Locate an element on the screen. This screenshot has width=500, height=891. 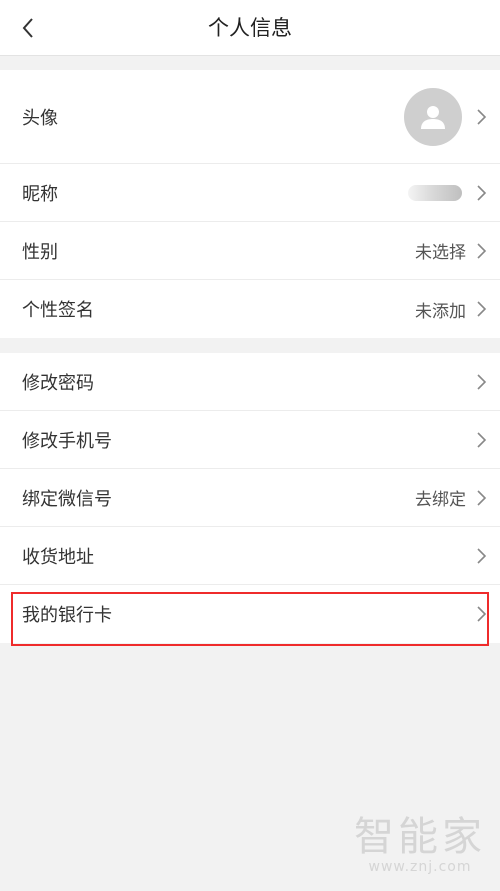
row-label: 性别 is located at coordinates (40, 252).